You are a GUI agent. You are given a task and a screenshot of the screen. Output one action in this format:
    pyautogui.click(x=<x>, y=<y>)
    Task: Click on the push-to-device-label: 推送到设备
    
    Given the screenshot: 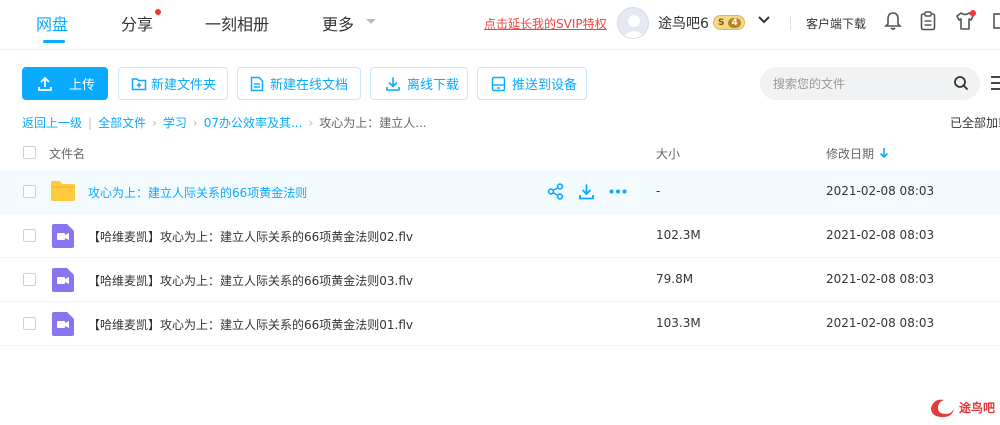 What is the action you would take?
    pyautogui.click(x=545, y=85)
    